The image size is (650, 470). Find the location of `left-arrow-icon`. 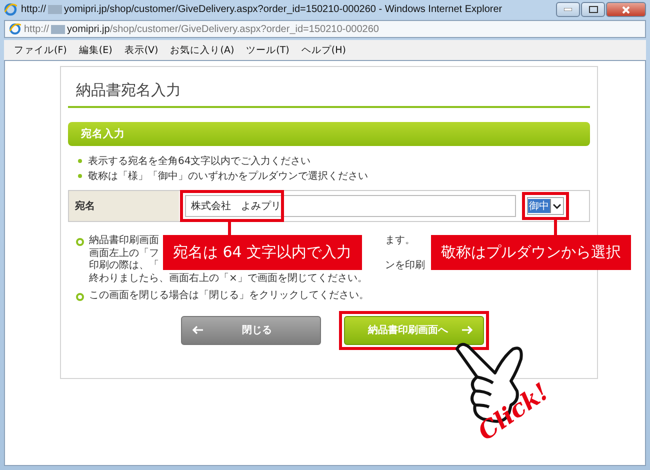

left-arrow-icon is located at coordinates (198, 330).